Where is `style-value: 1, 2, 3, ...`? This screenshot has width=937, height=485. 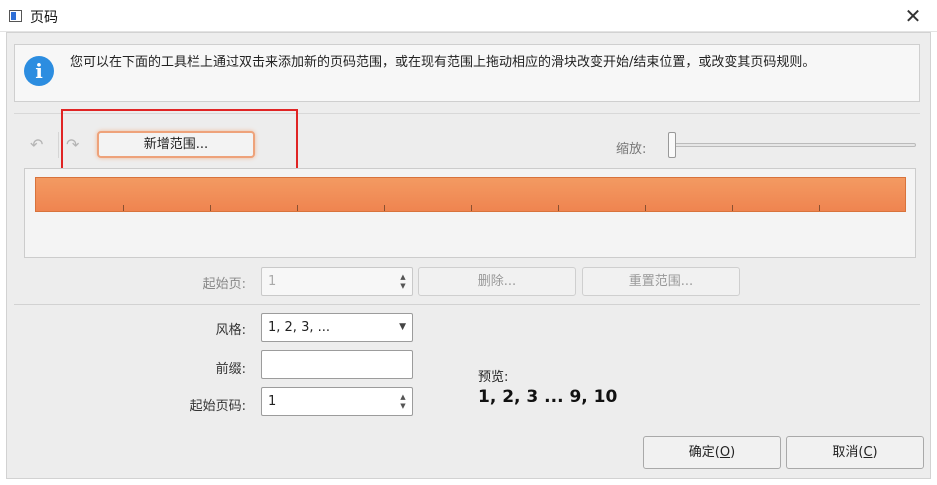 style-value: 1, 2, 3, ... is located at coordinates (299, 327).